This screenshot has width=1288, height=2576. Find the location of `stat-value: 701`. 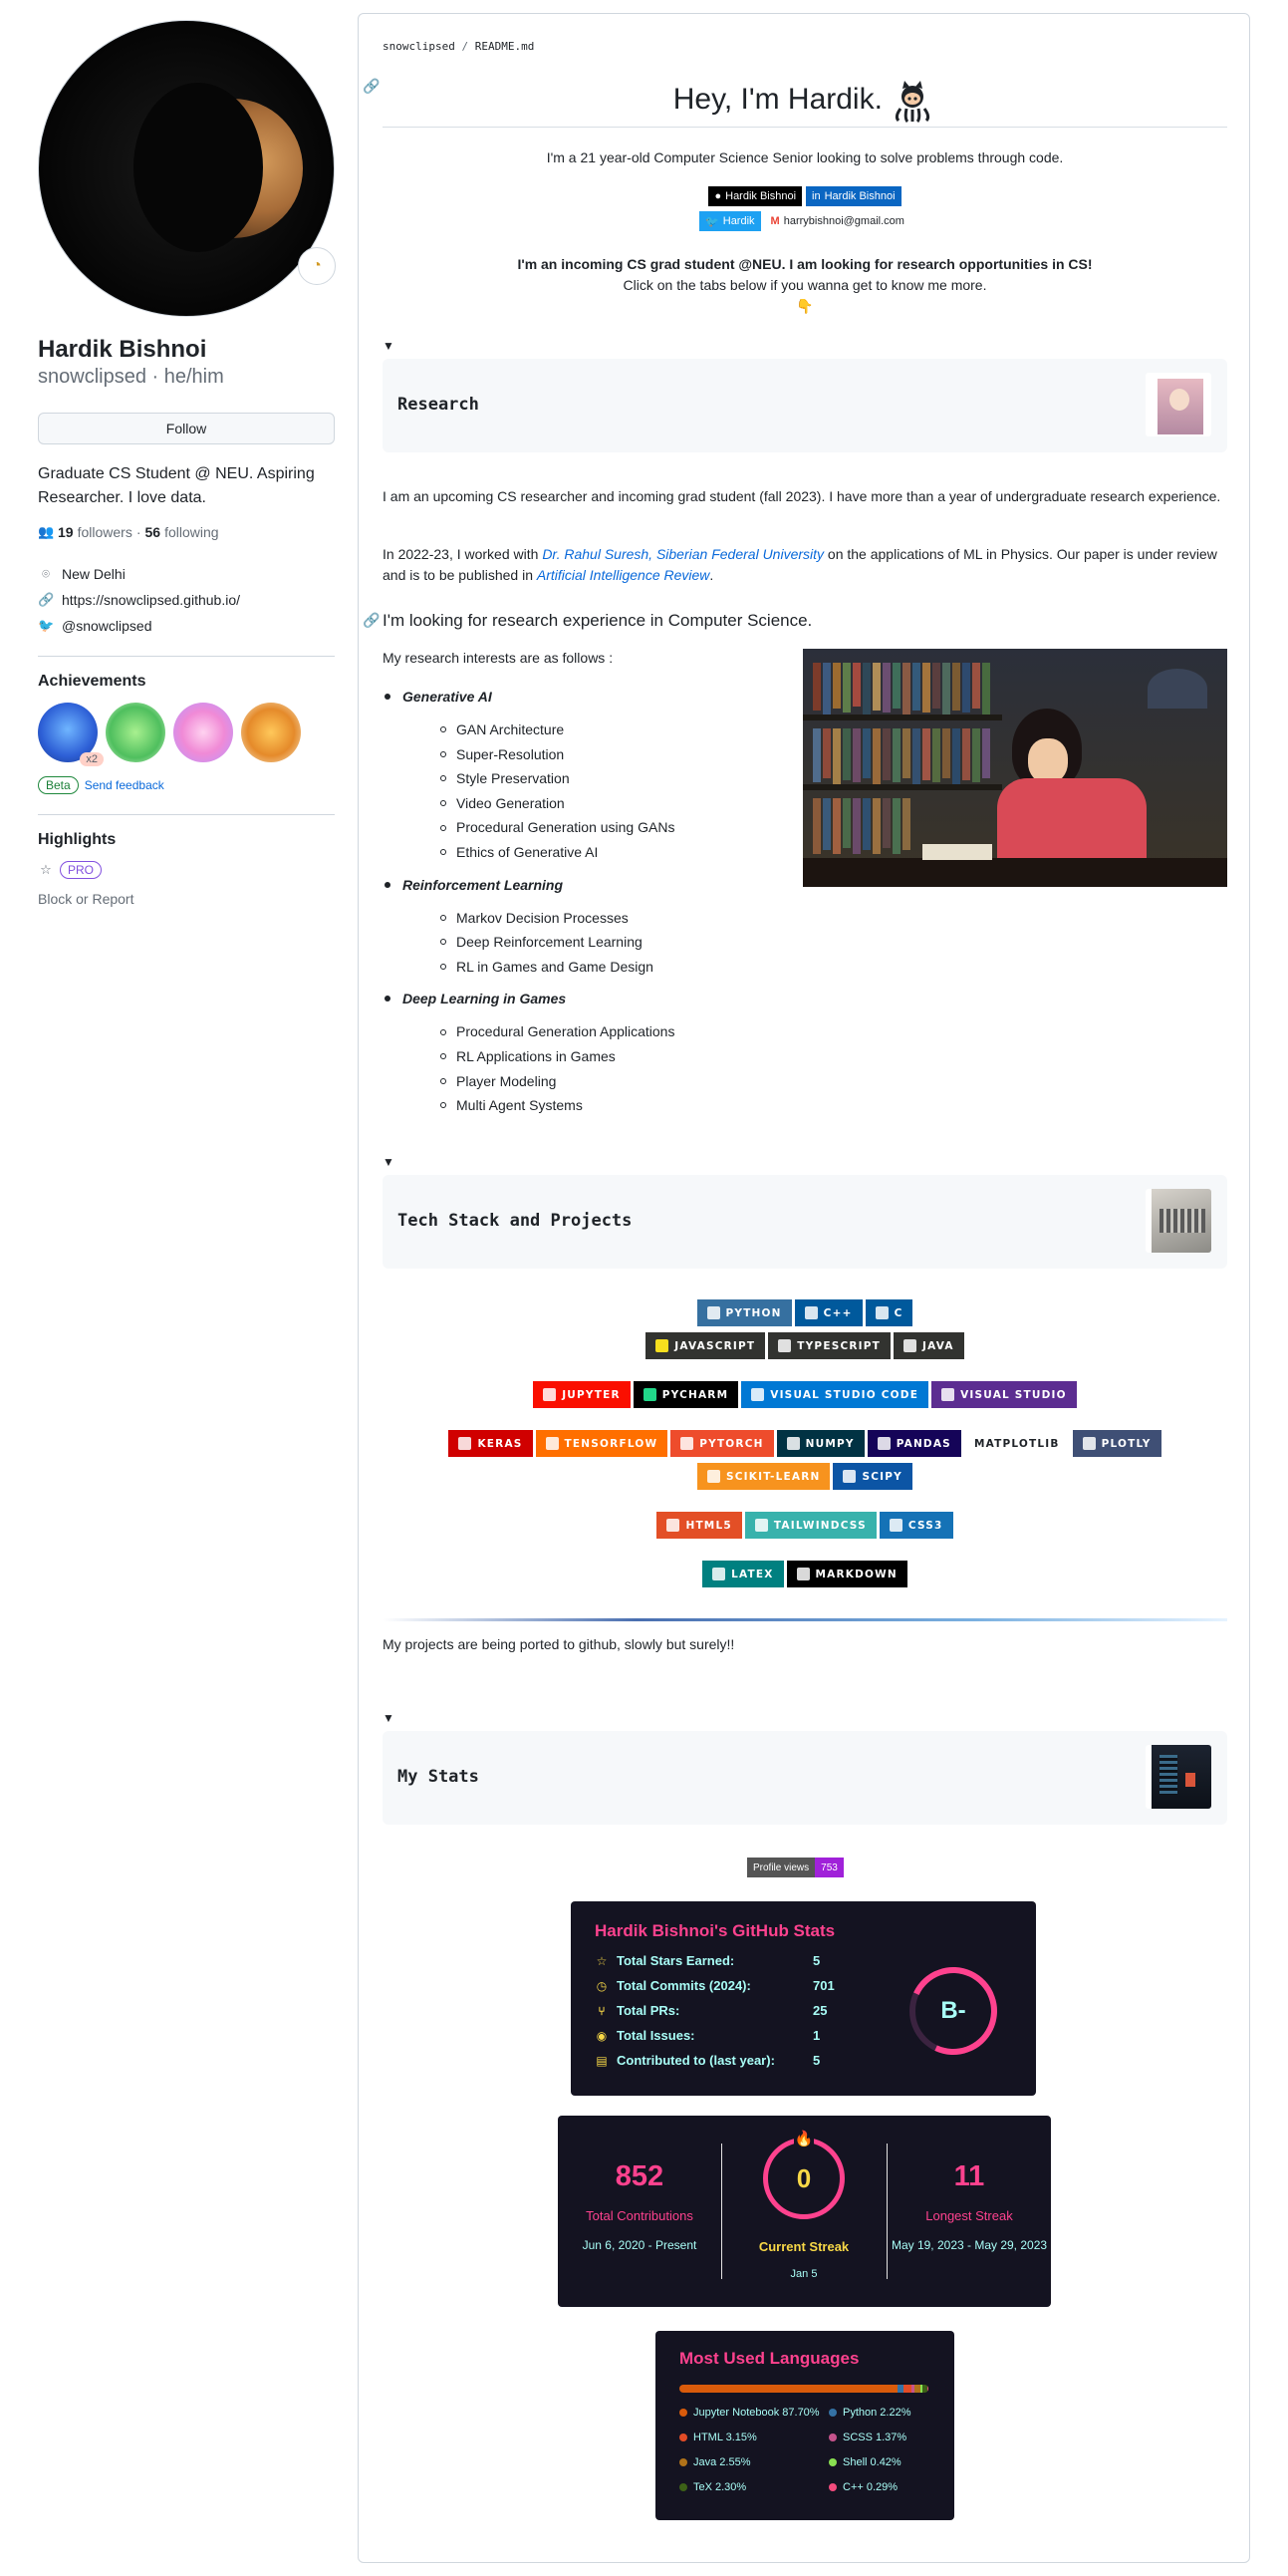

stat-value: 701 is located at coordinates (824, 1985).